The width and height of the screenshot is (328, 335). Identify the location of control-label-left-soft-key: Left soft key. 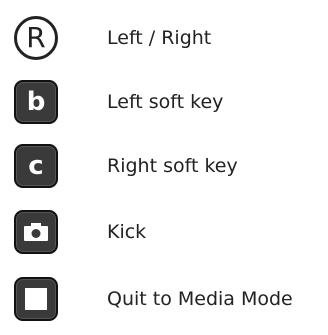
(165, 102).